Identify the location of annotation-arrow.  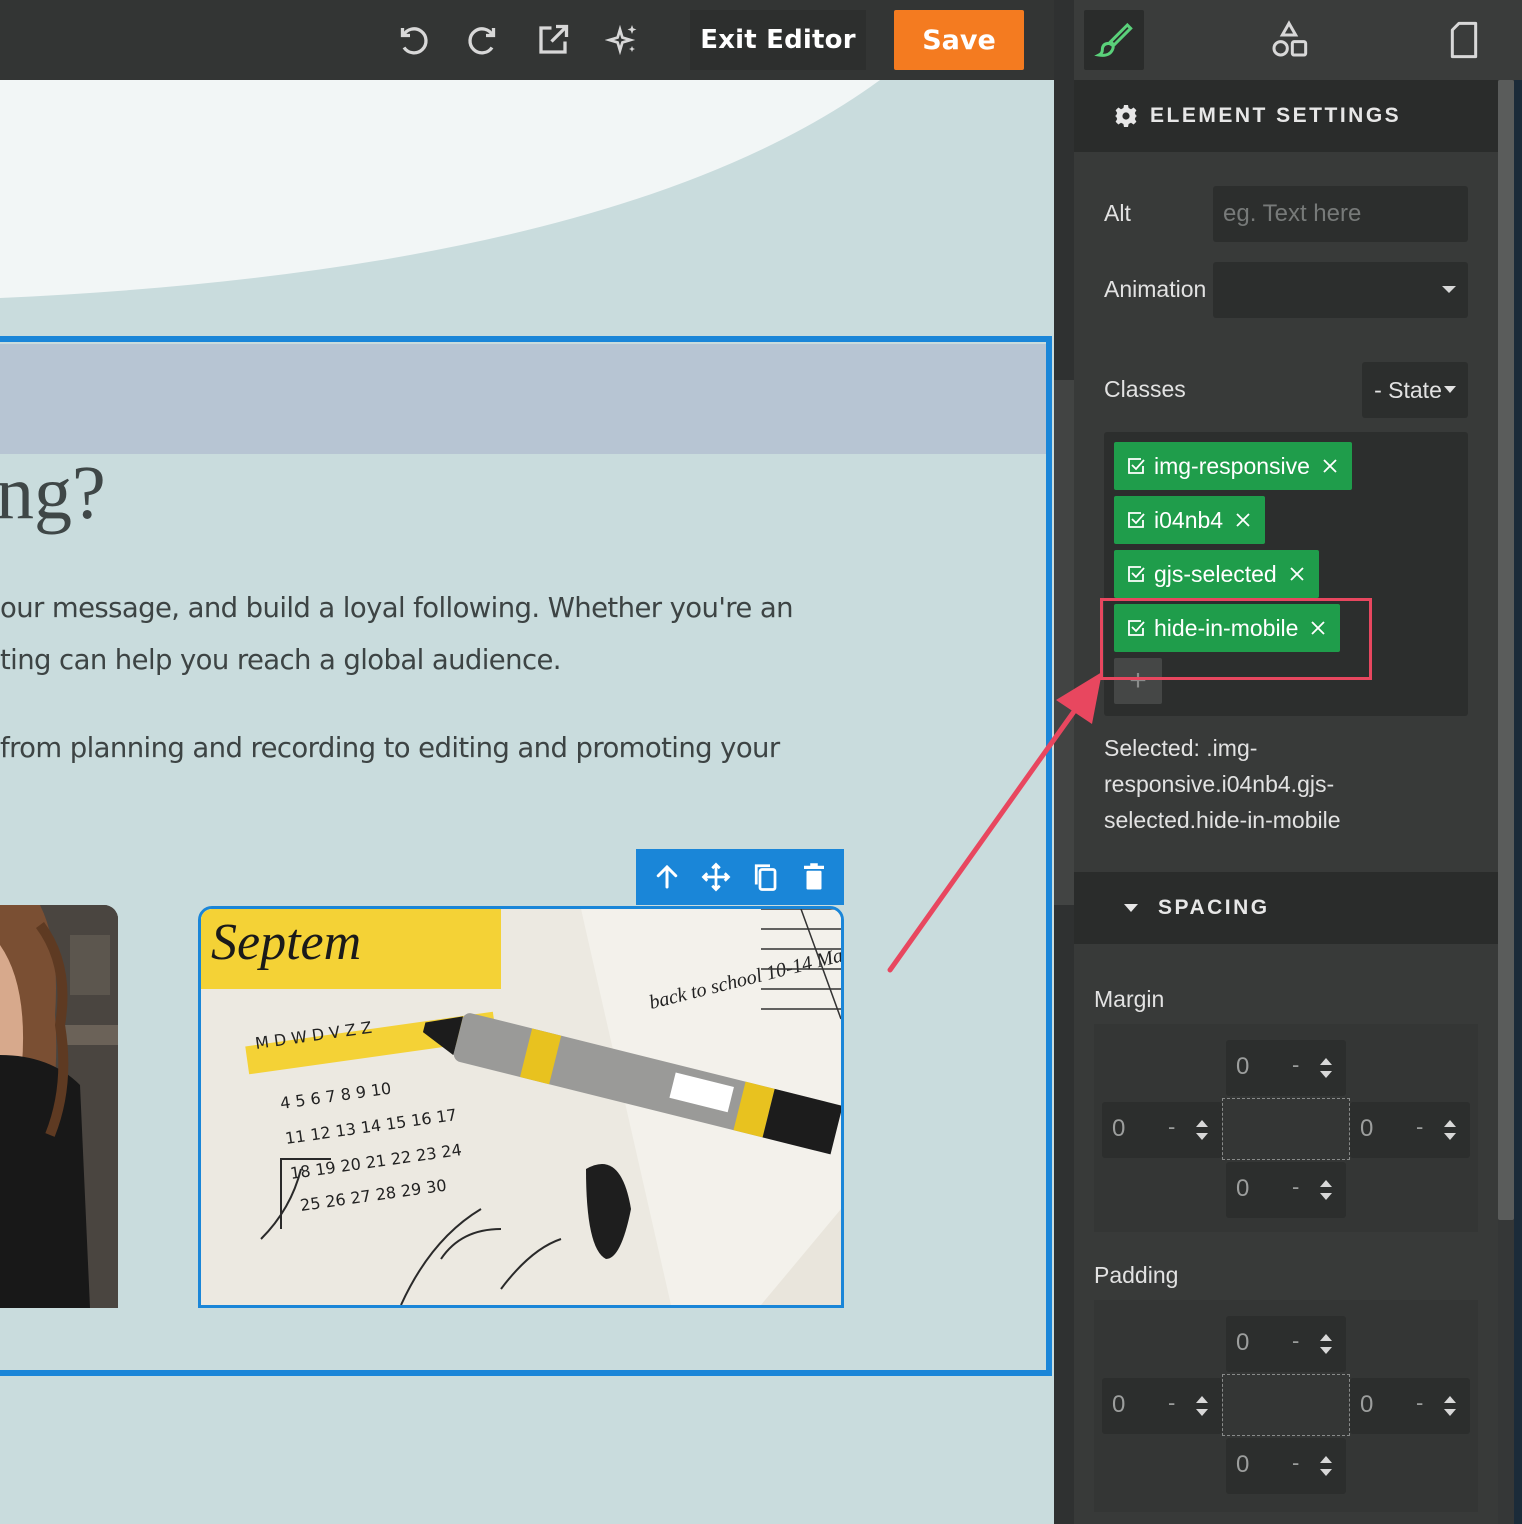
(994, 822).